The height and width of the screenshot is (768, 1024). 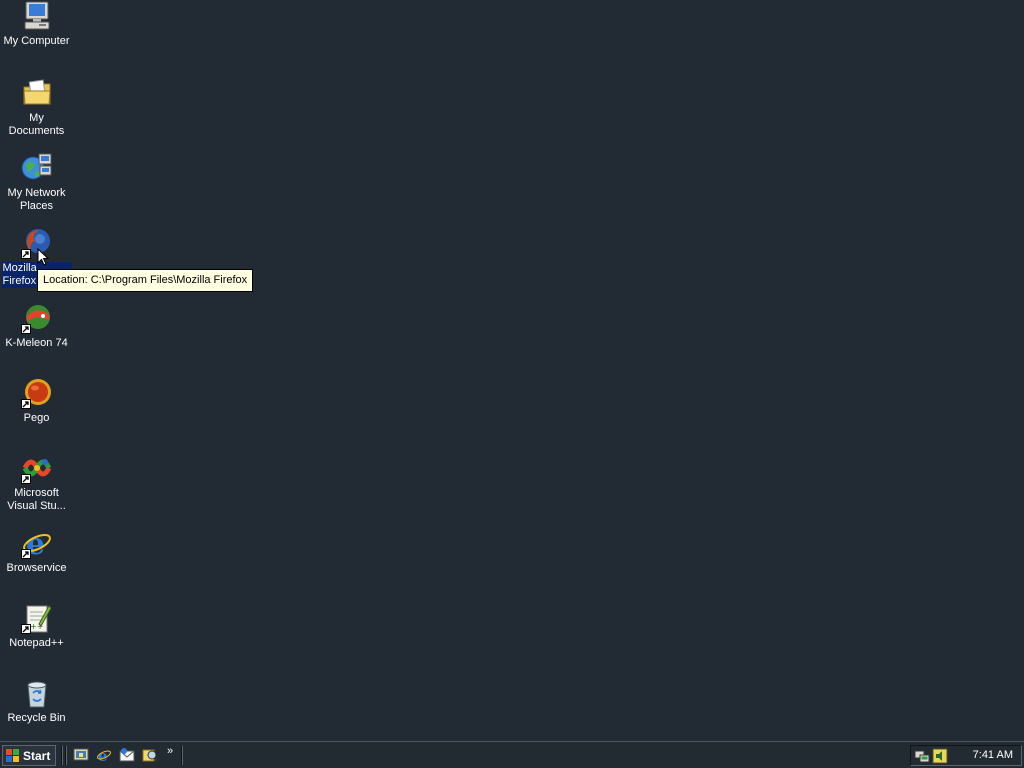 I want to click on desktop-icon-pego: Pego, so click(x=36, y=401).